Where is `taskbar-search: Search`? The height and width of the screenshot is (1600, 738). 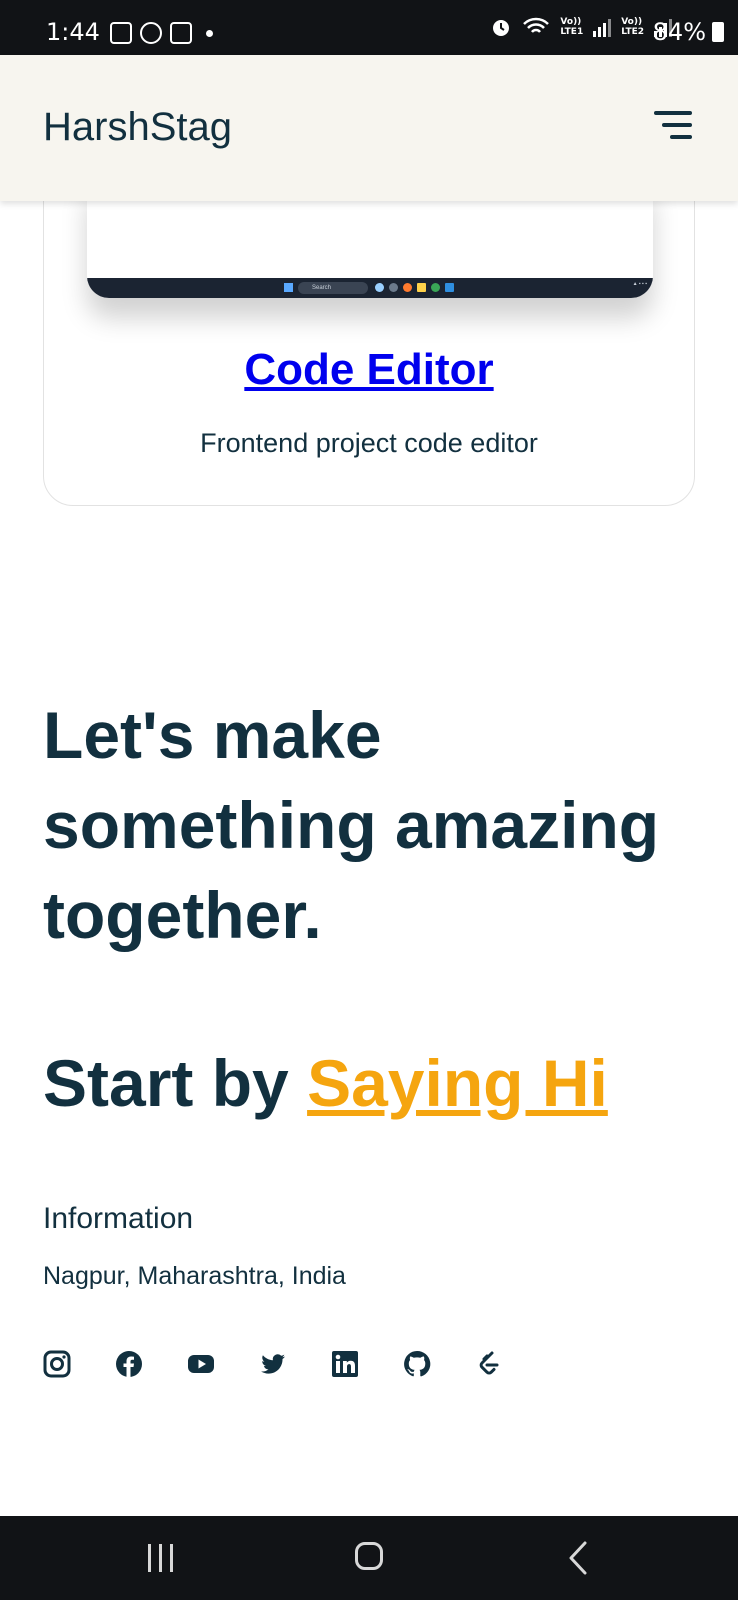 taskbar-search: Search is located at coordinates (333, 288).